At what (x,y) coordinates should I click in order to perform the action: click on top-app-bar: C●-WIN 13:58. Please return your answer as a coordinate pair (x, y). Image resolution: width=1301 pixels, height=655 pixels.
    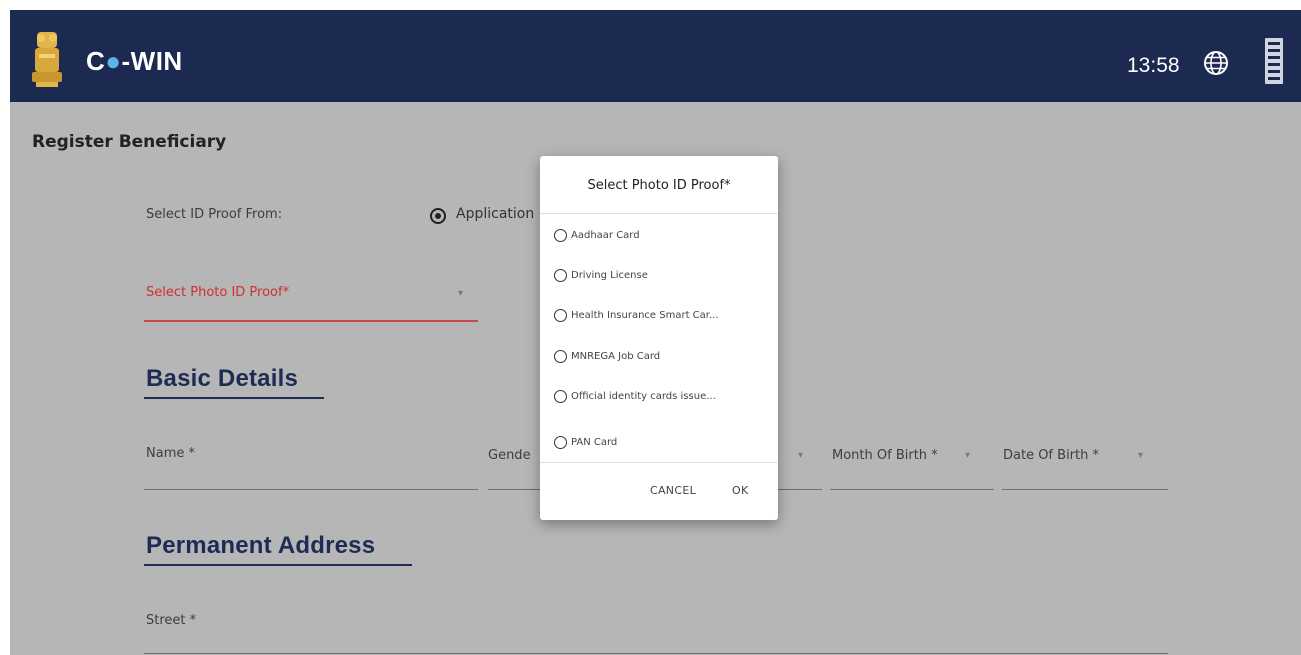
    Looking at the image, I should click on (655, 56).